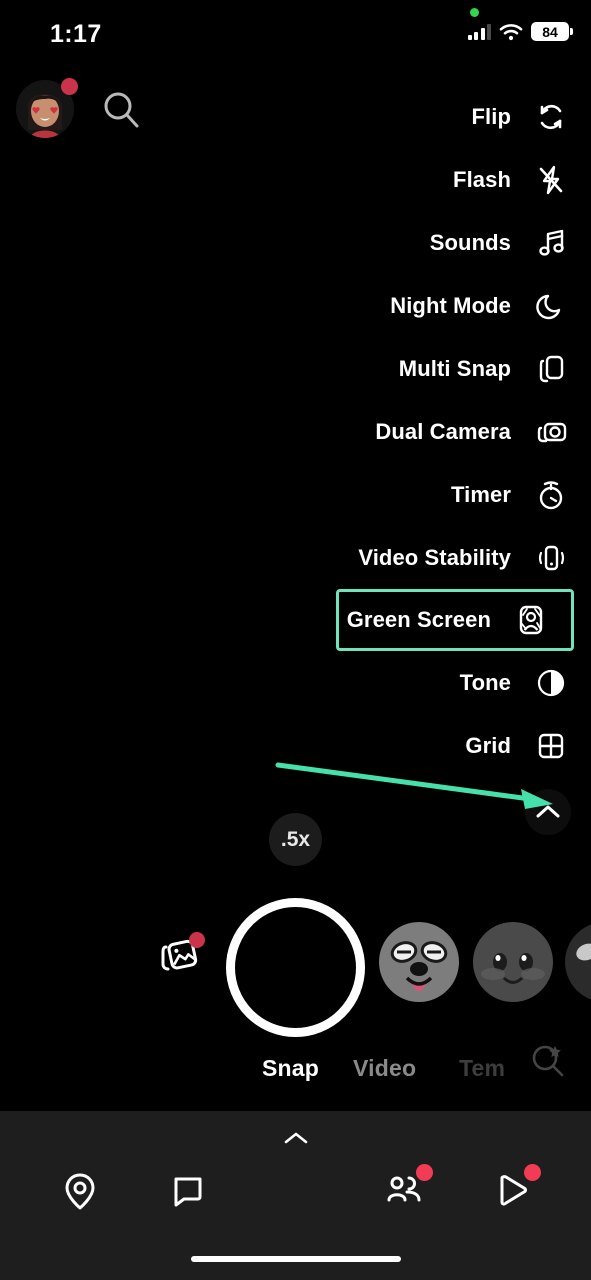 The width and height of the screenshot is (591, 1280). I want to click on zoom-level-label: .5x, so click(295, 839).